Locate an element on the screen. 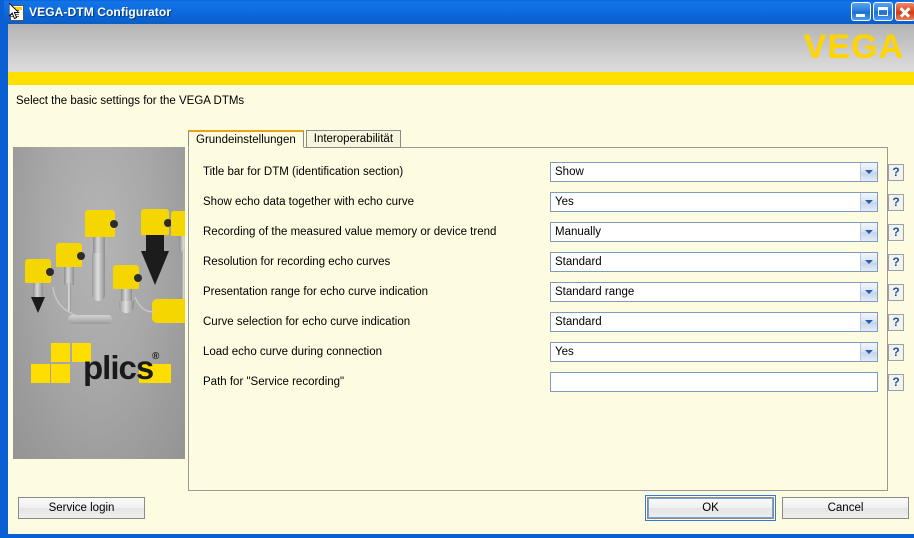 The image size is (914, 538). close-button is located at coordinates (904, 11).